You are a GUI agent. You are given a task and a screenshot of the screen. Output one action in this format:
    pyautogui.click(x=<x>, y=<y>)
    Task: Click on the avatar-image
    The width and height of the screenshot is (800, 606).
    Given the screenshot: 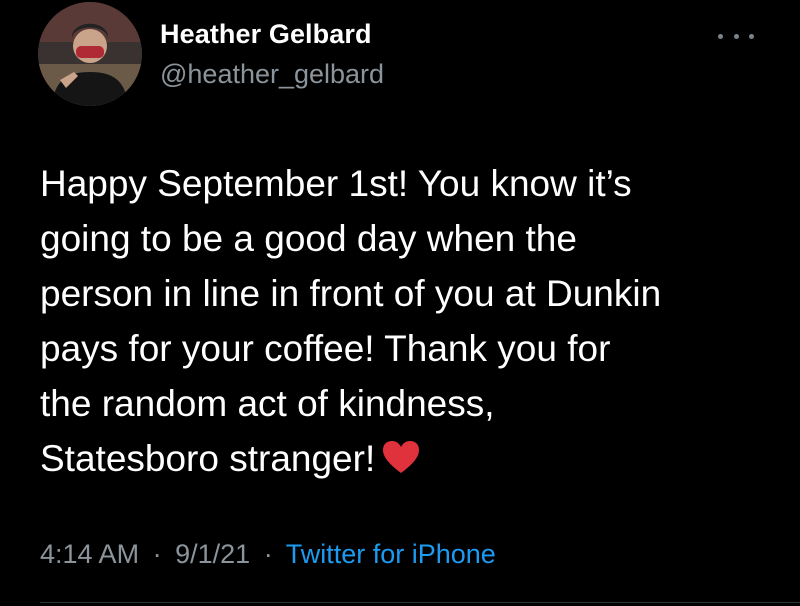 What is the action you would take?
    pyautogui.click(x=90, y=54)
    